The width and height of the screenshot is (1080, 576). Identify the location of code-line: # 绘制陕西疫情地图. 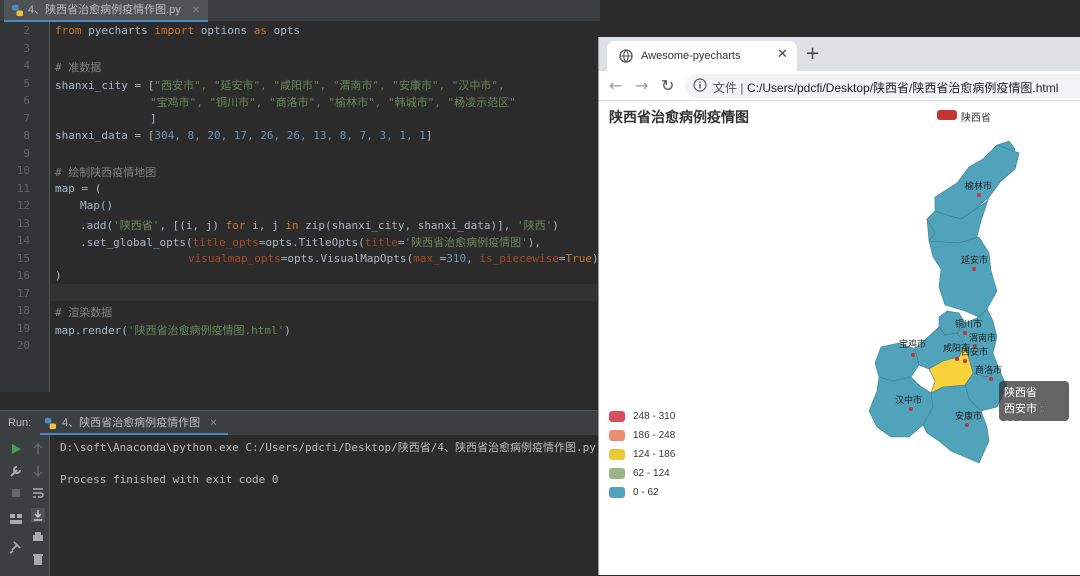
(106, 172).